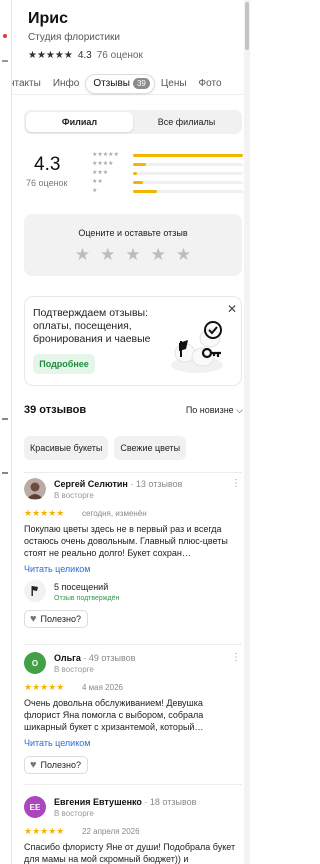  I want to click on distribution-row: ★★★★★, so click(168, 155).